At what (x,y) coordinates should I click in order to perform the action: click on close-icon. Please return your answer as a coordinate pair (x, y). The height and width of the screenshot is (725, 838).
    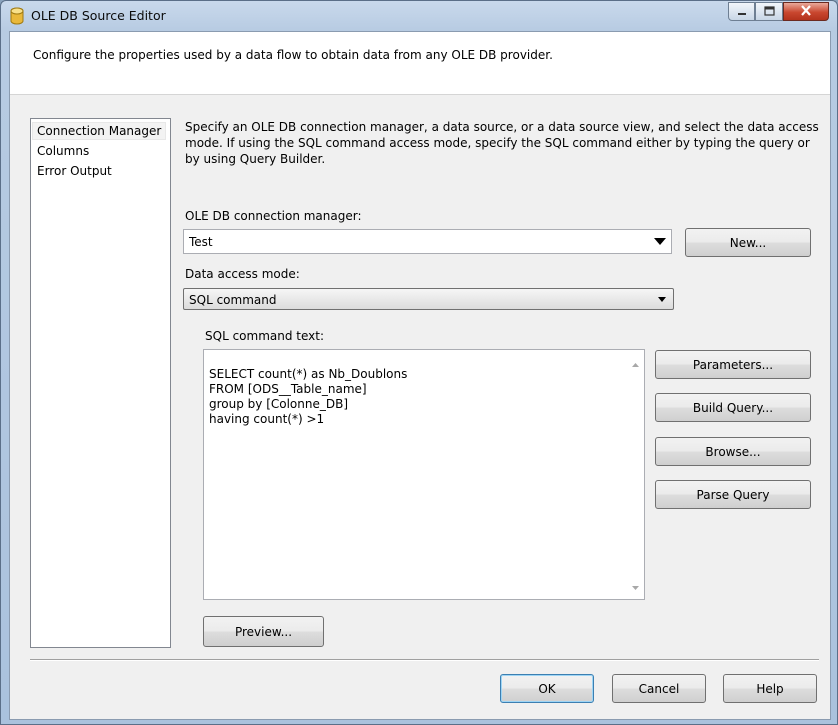
    Looking at the image, I should click on (806, 11).